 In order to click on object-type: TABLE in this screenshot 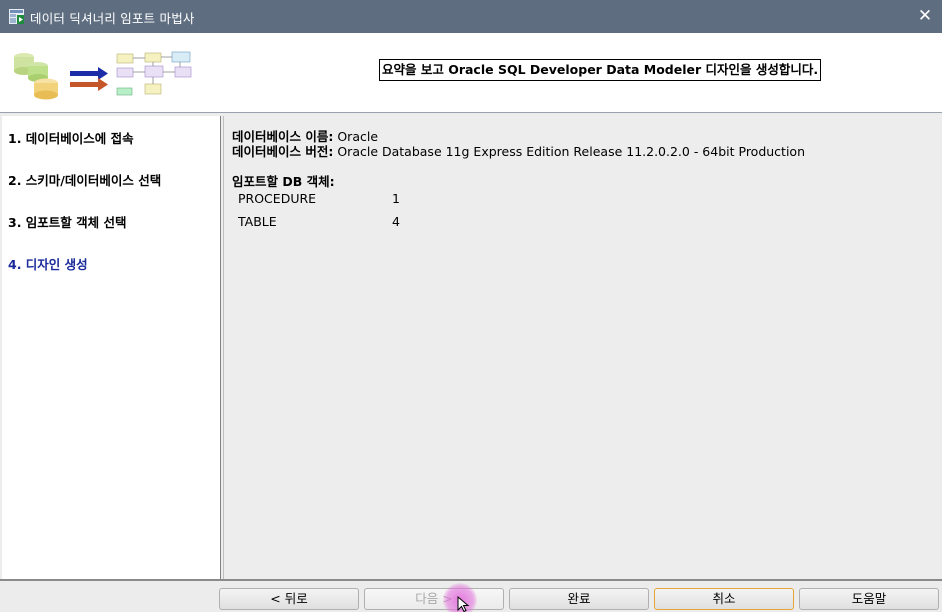, I will do `click(257, 221)`.